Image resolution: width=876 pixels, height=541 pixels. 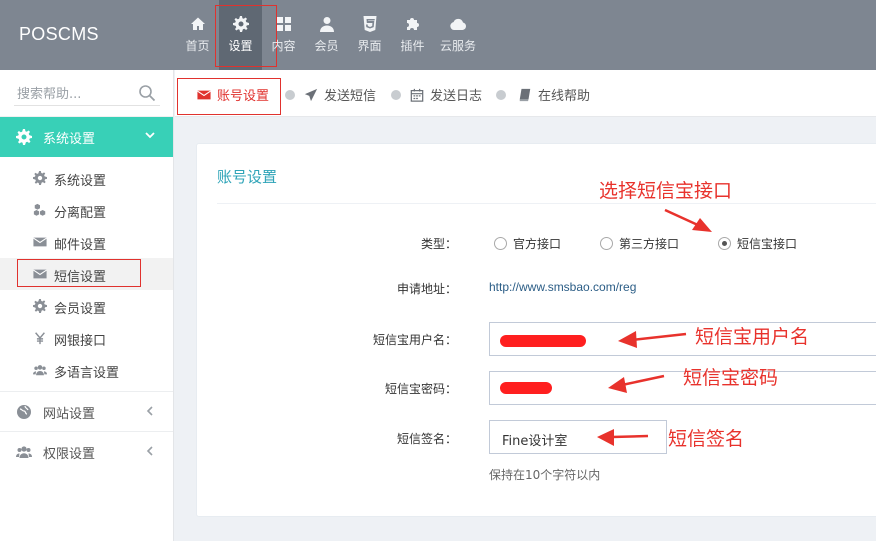 I want to click on brand-logo: POSCMS, so click(x=87, y=35).